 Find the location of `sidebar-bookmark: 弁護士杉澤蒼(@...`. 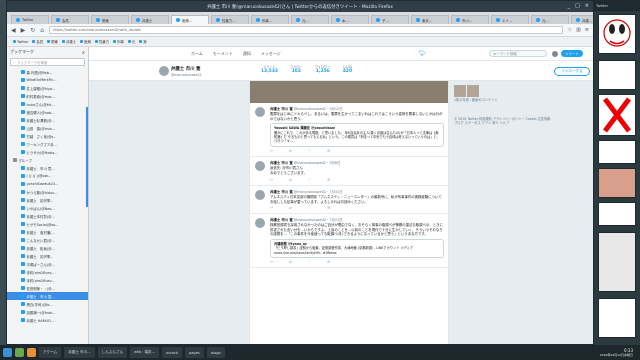

sidebar-bookmark: 弁護士杉澤蒼(@... is located at coordinates (47, 120).